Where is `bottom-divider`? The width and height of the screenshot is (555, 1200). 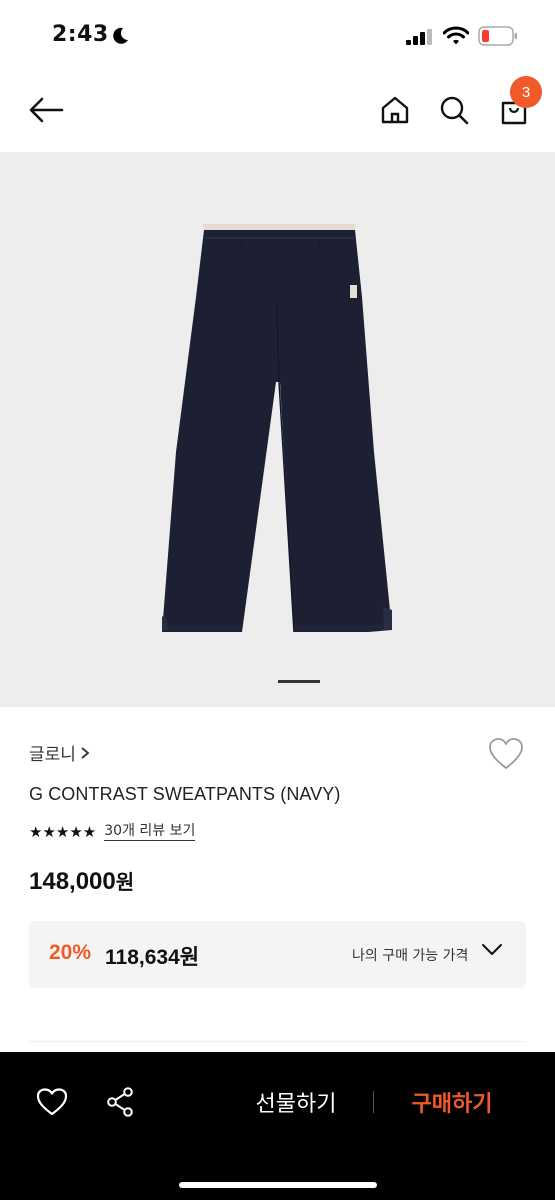
bottom-divider is located at coordinates (373, 1102).